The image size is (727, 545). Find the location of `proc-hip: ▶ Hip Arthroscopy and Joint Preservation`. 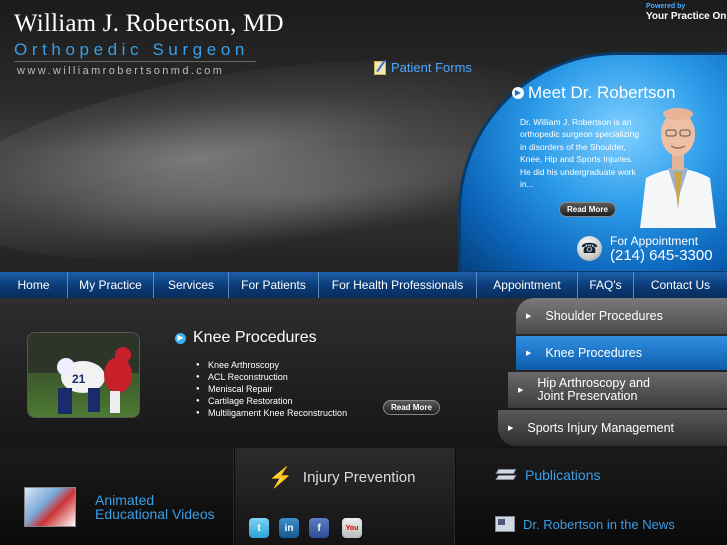

proc-hip: ▶ Hip Arthroscopy and Joint Preservation is located at coordinates (617, 390).